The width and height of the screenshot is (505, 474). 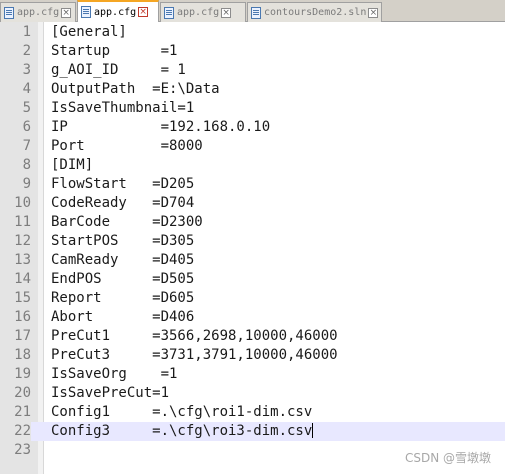 I want to click on line-number: 15, so click(x=15, y=298).